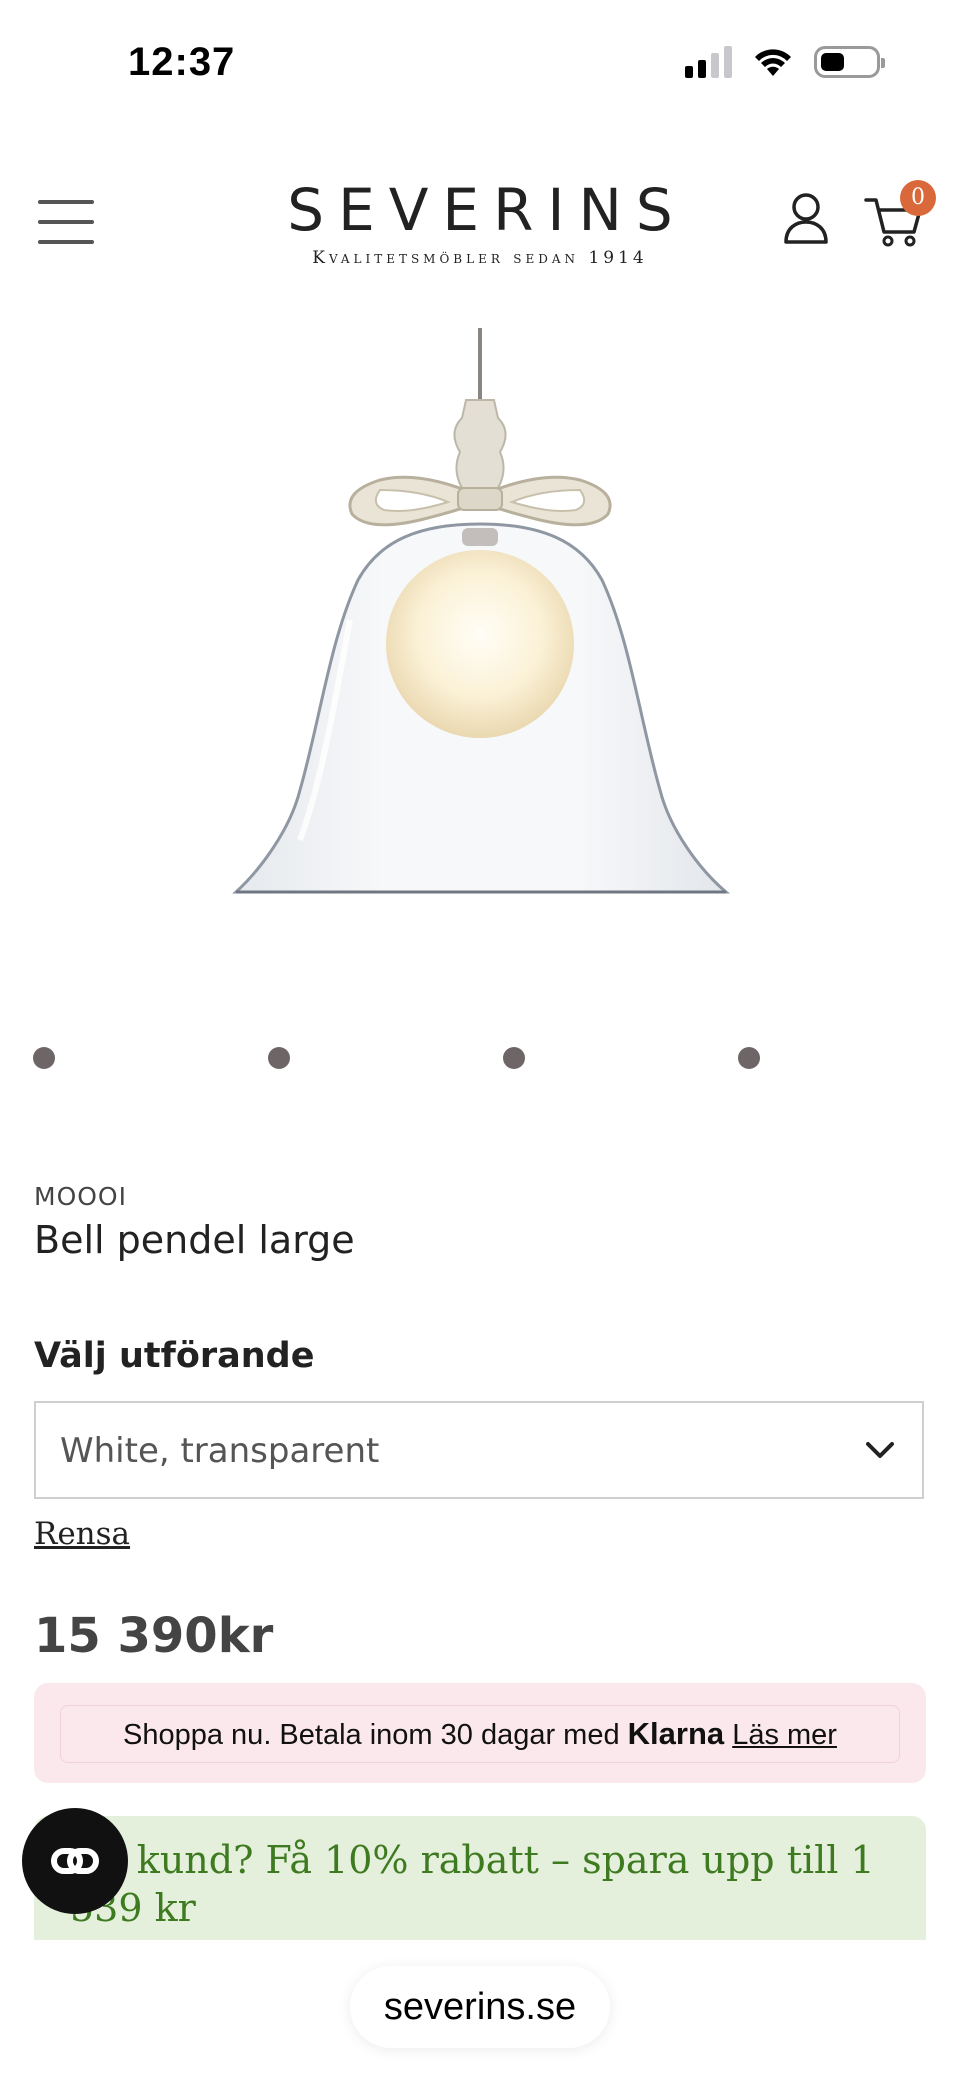 The height and width of the screenshot is (2081, 960). I want to click on account-button, so click(806, 218).